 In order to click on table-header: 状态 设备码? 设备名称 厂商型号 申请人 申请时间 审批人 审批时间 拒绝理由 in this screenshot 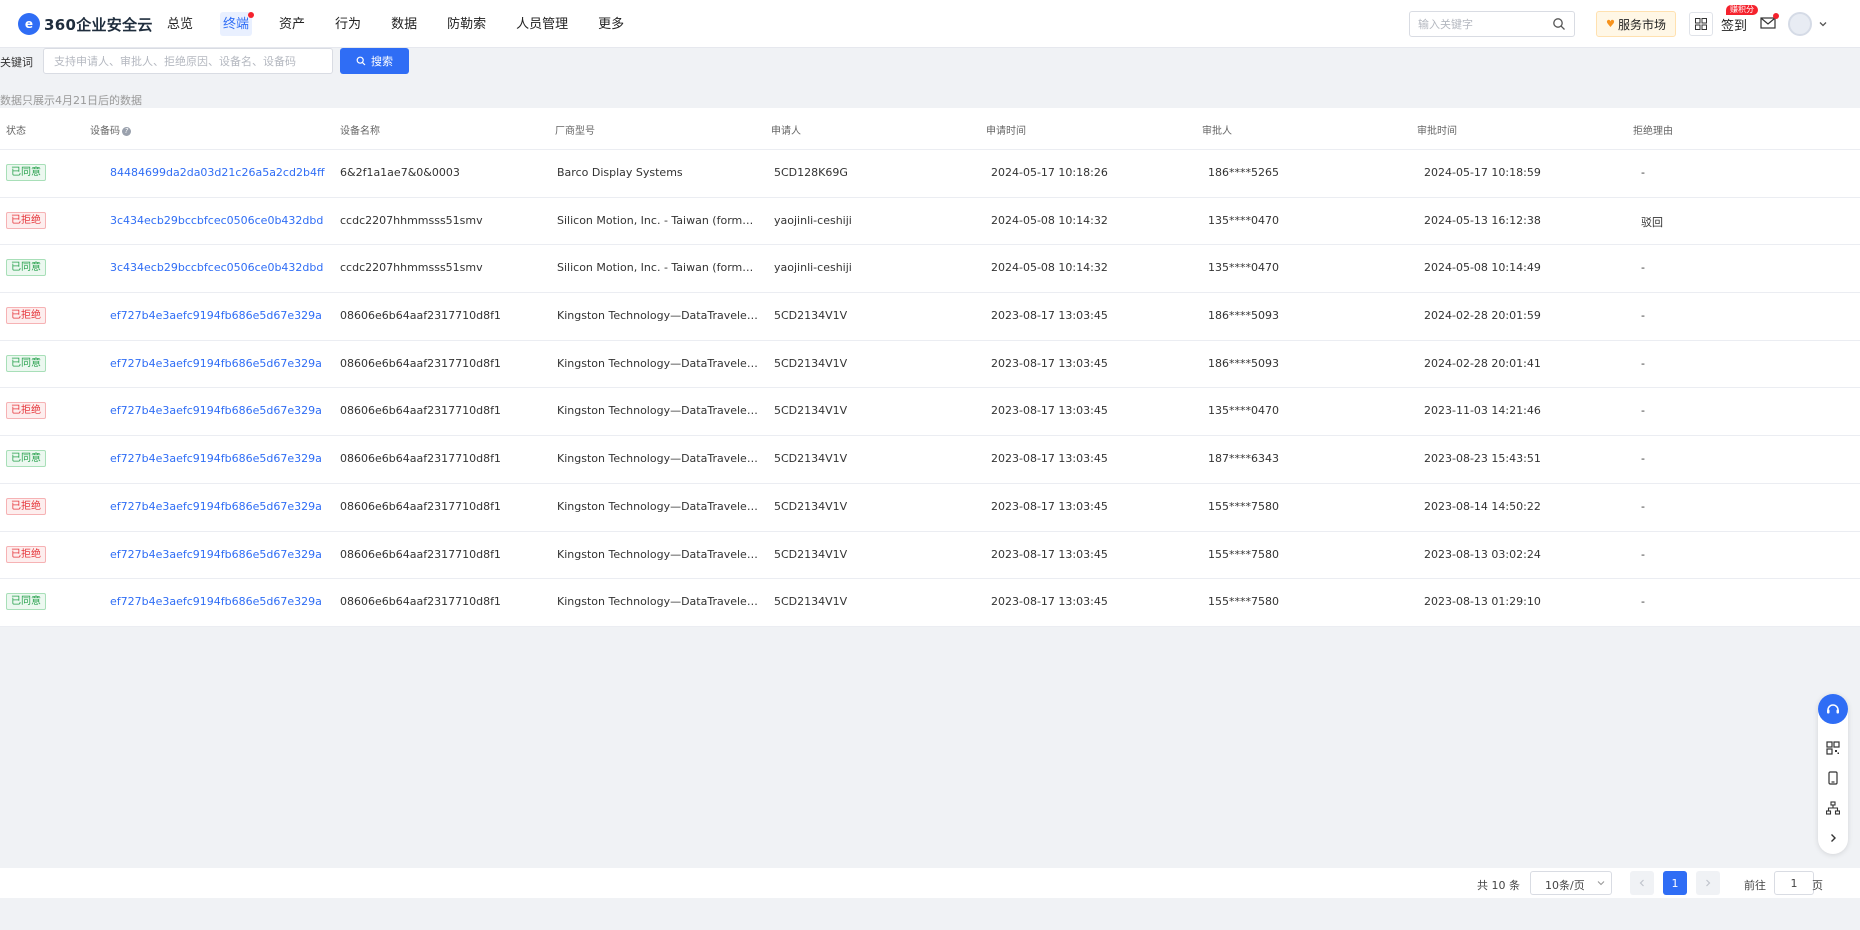, I will do `click(930, 129)`.